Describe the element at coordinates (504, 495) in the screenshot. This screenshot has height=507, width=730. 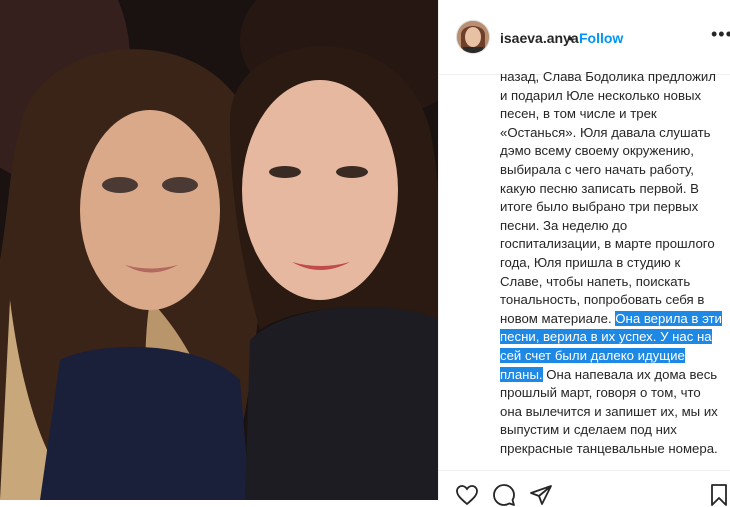
I see `comment-icon` at that location.